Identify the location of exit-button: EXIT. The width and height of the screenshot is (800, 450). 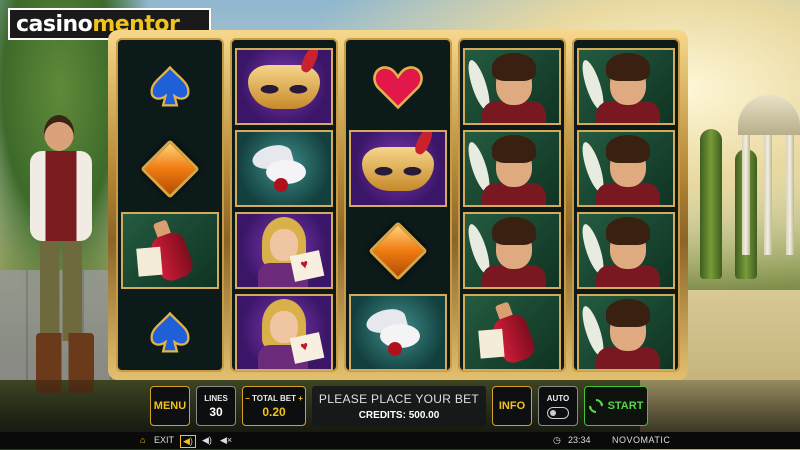
(164, 440).